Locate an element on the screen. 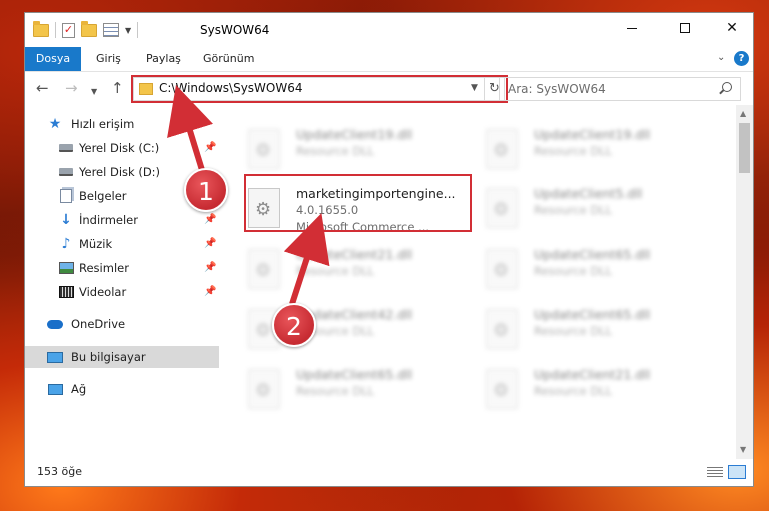 This screenshot has width=769, height=511. properties-check-icon: ✓ is located at coordinates (68, 30).